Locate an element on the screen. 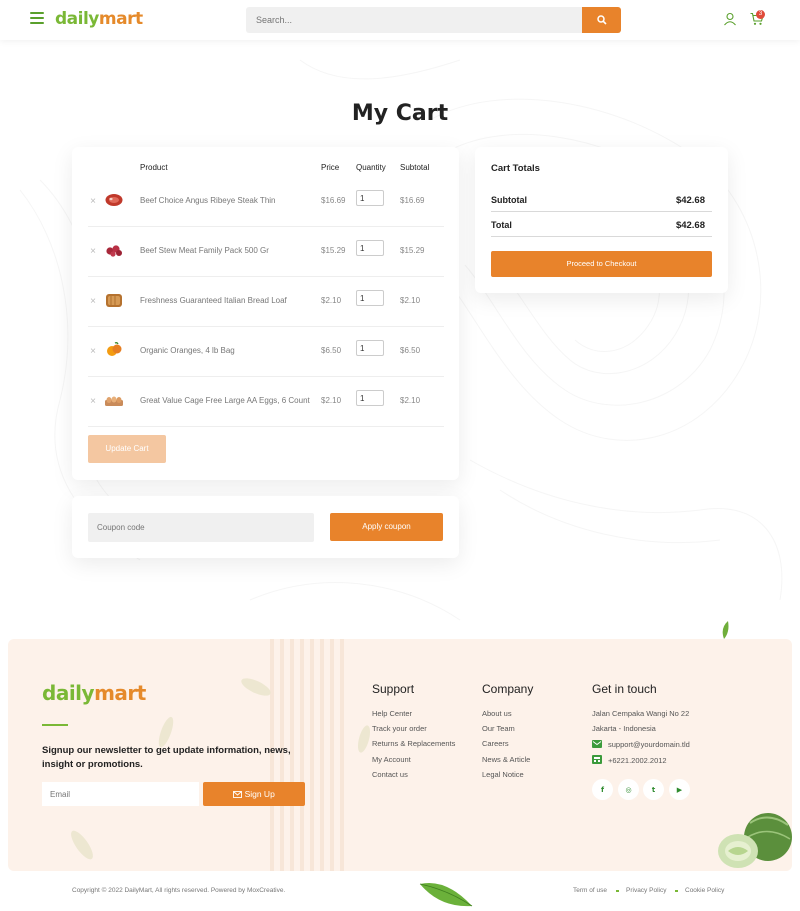 This screenshot has height=911, width=800. address-line: Jalan Cempaka Wangi No 22 is located at coordinates (641, 713).